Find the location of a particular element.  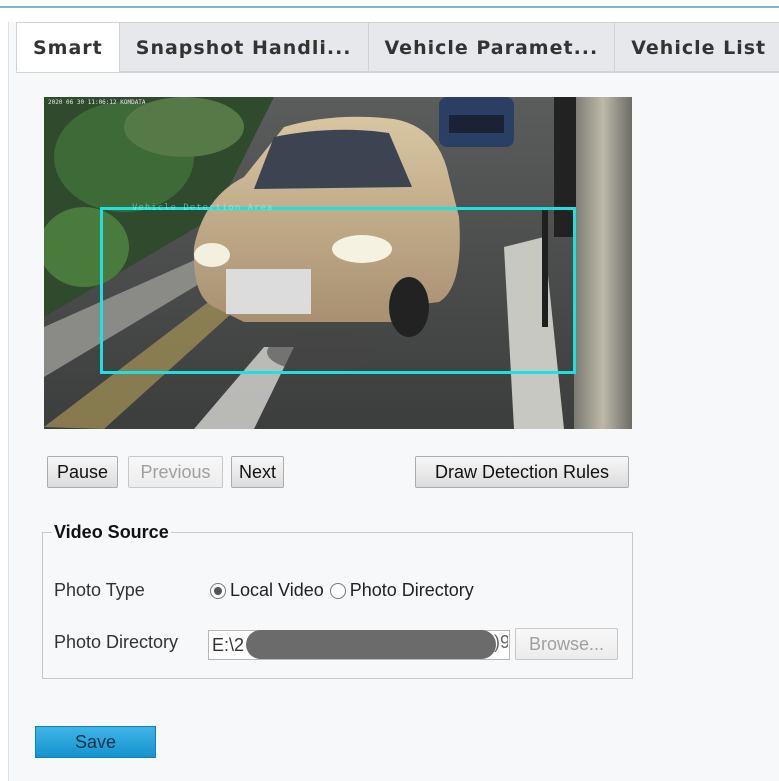

redacted-path-overlay is located at coordinates (371, 644).